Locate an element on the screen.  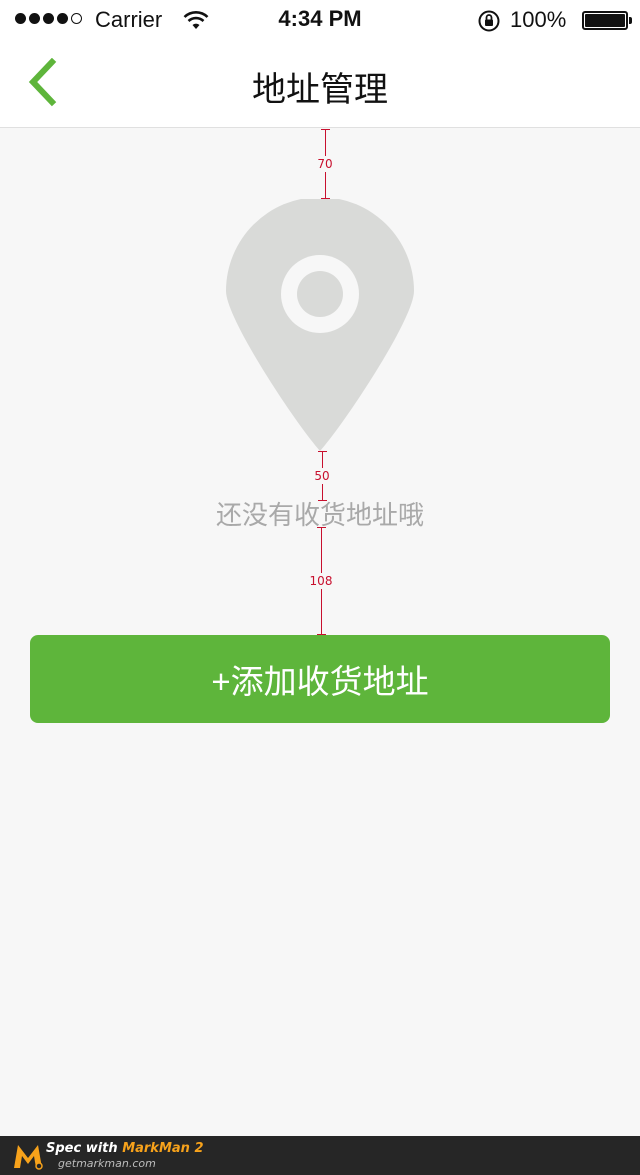
battery-percentage: 100% is located at coordinates (538, 19).